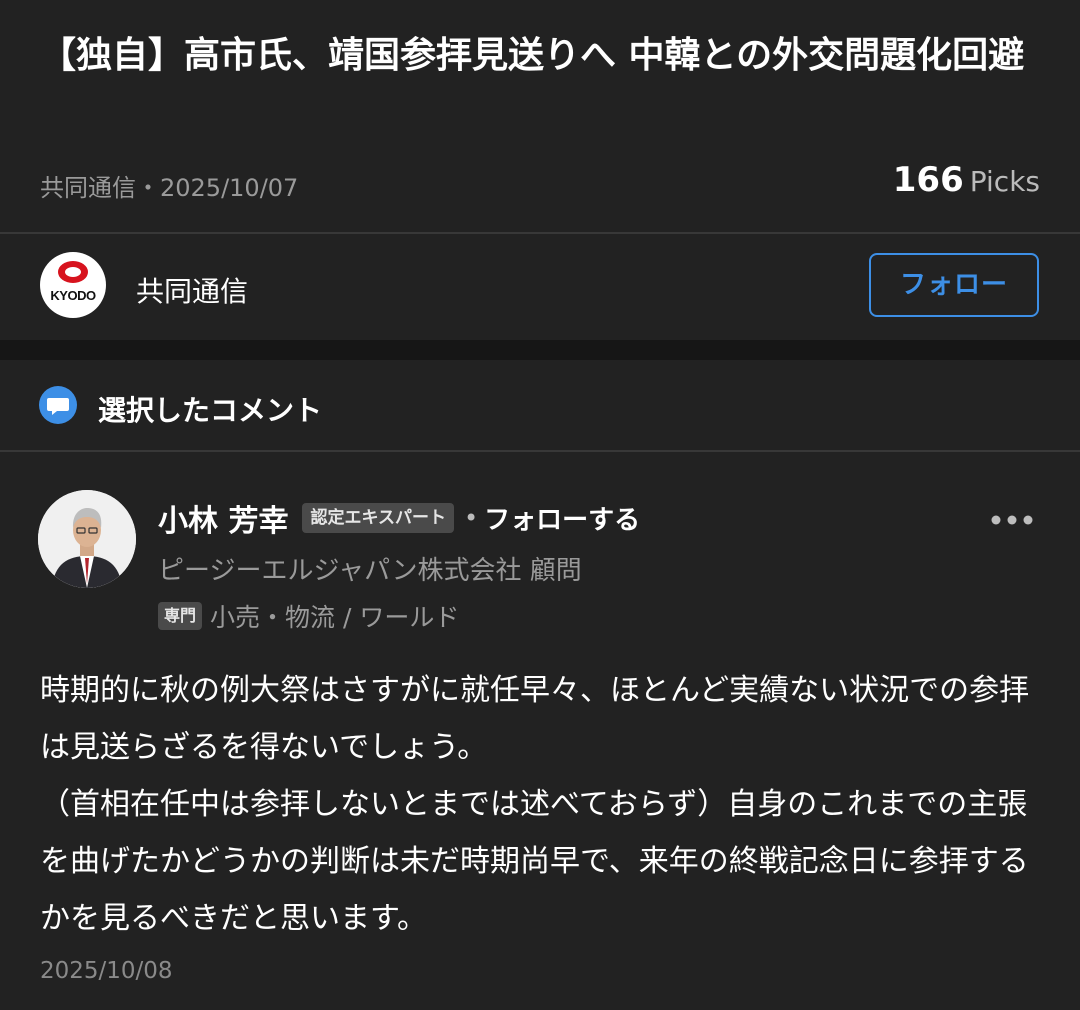 Image resolution: width=1080 pixels, height=1010 pixels. Describe the element at coordinates (210, 410) in the screenshot. I see `selected-comments-title: 選択したコメント` at that location.